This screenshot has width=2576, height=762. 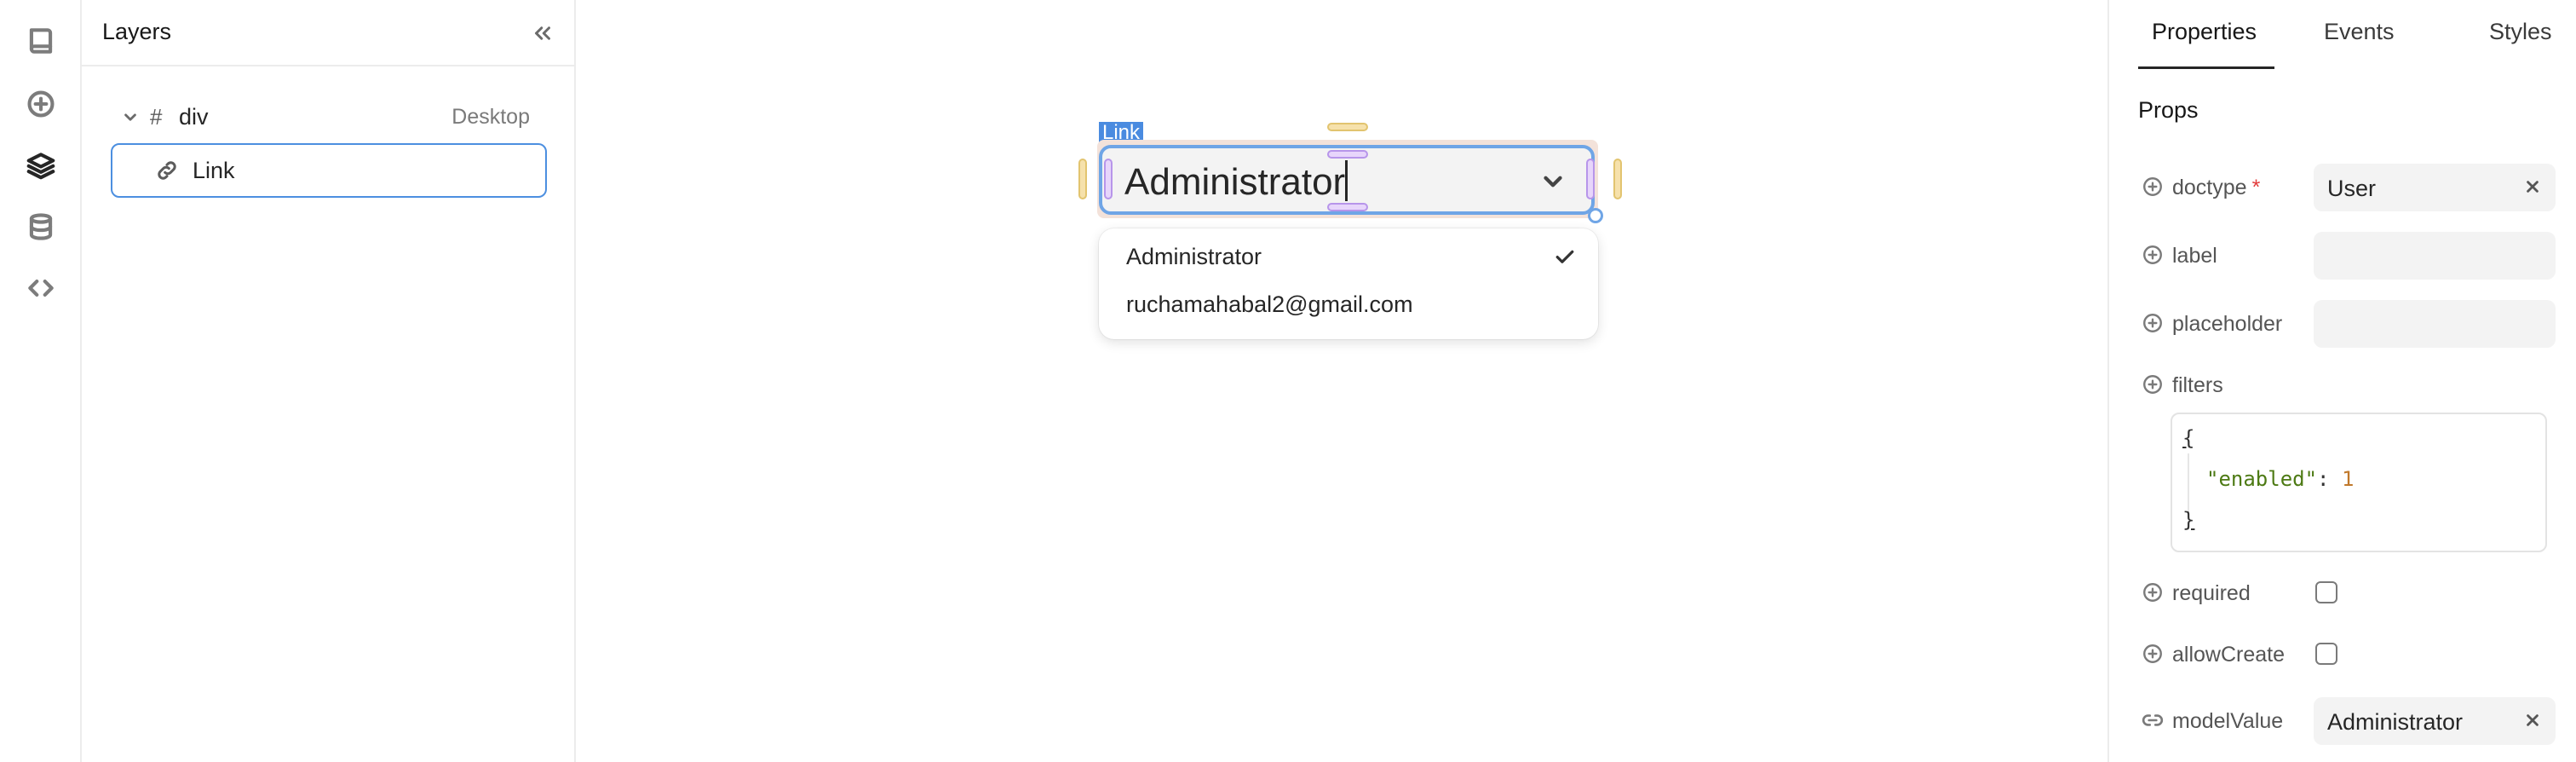 What do you see at coordinates (2326, 592) in the screenshot?
I see `required-checkbox` at bounding box center [2326, 592].